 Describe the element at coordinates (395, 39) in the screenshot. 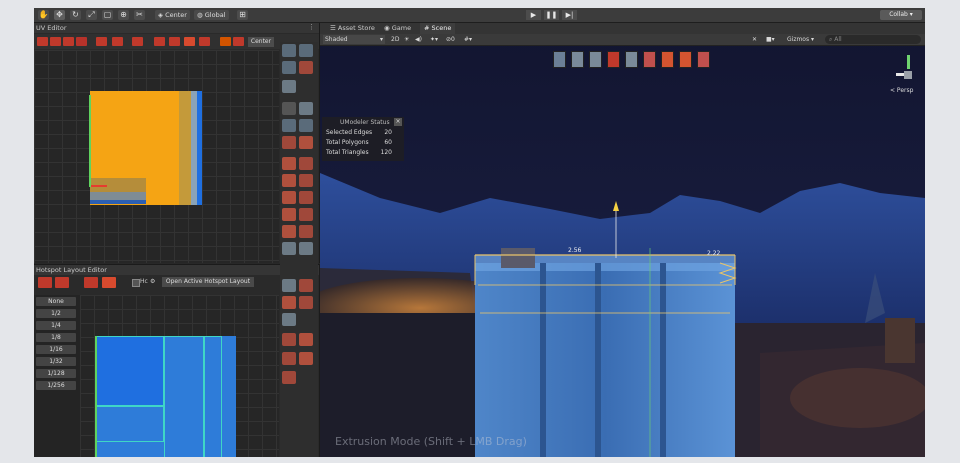

I see `view-2d-toggle: 2D` at that location.